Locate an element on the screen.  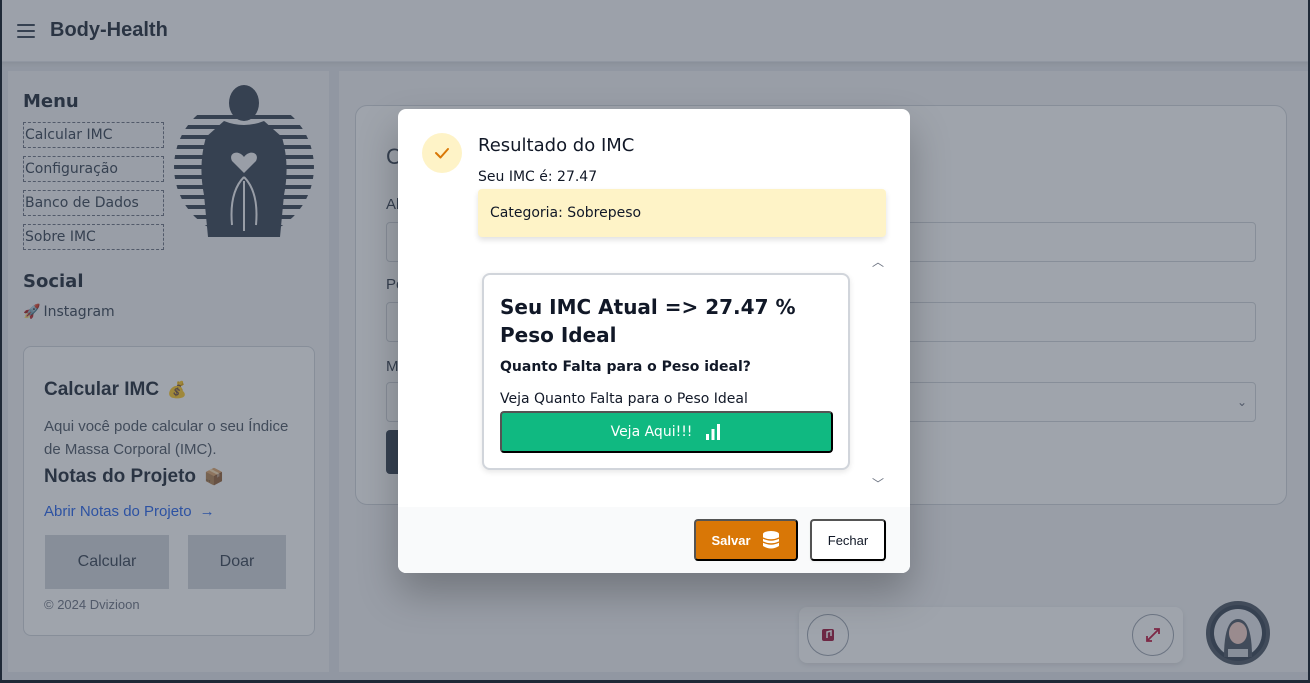
category-box: Categoria: Sobrepeso is located at coordinates (682, 213).